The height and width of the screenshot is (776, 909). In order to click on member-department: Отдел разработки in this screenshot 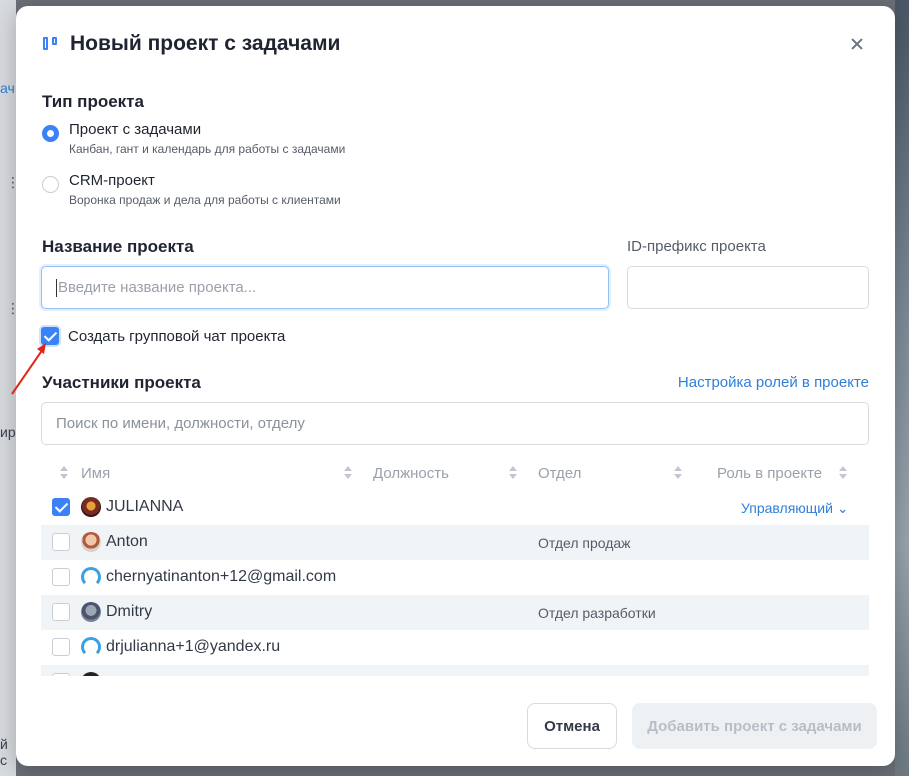, I will do `click(597, 613)`.